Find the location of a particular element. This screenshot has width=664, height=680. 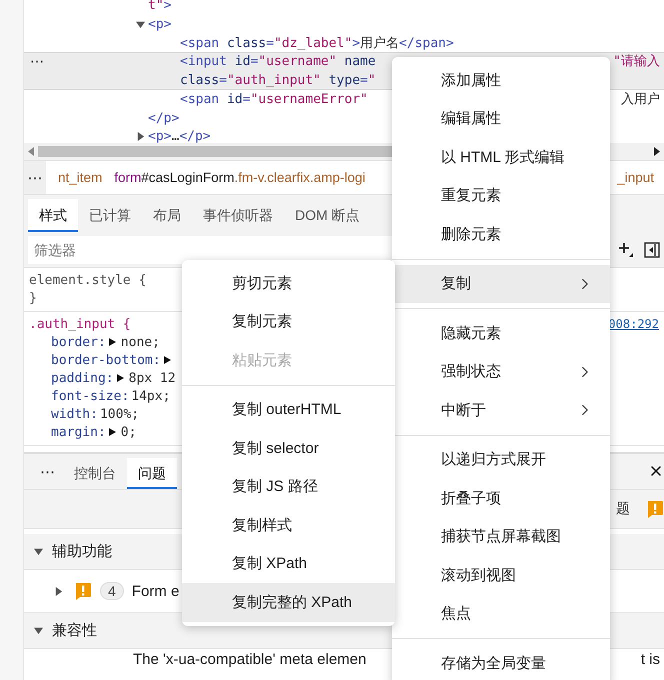

code-line: <span class="dz_label">用户名</span> is located at coordinates (317, 43).